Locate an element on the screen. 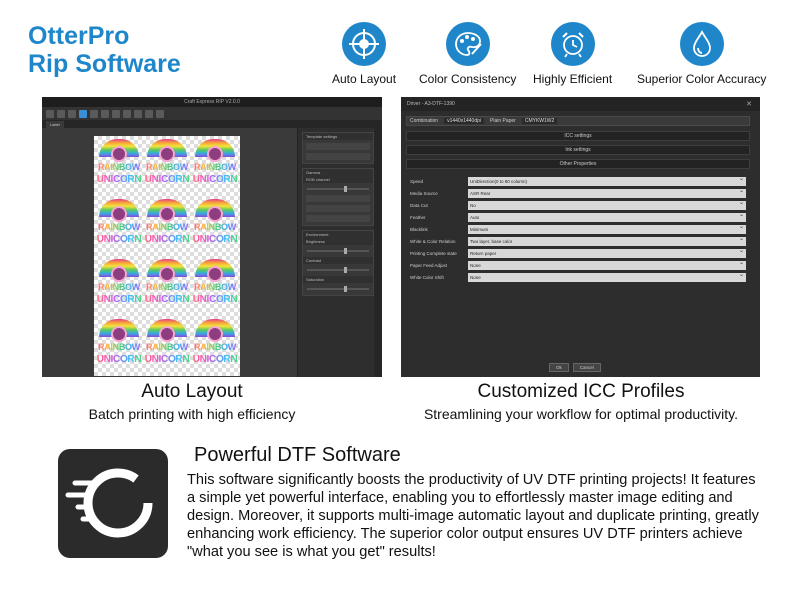 Image resolution: width=800 pixels, height=600 pixels. rgb-channel-checkbox: RGB channel is located at coordinates (338, 179).